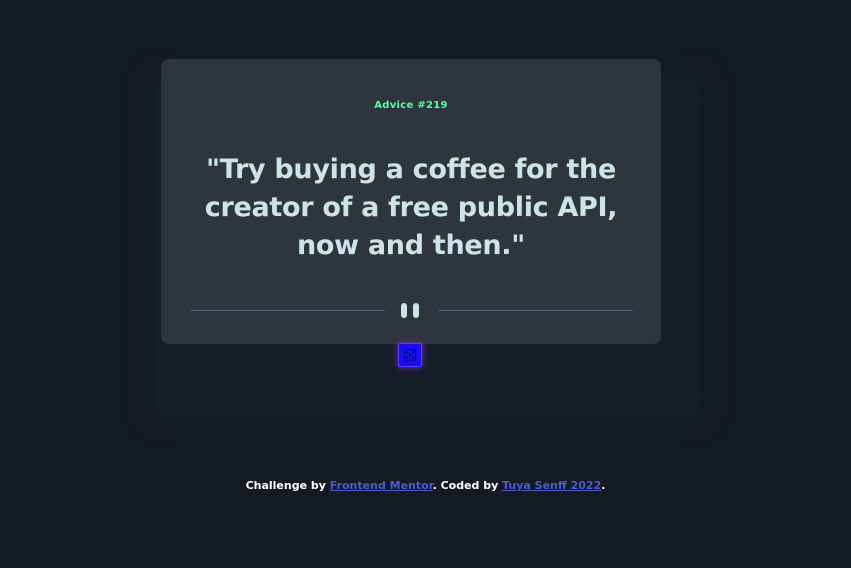 Image resolution: width=851 pixels, height=568 pixels. I want to click on footer-challenge-text: Challenge by, so click(287, 485).